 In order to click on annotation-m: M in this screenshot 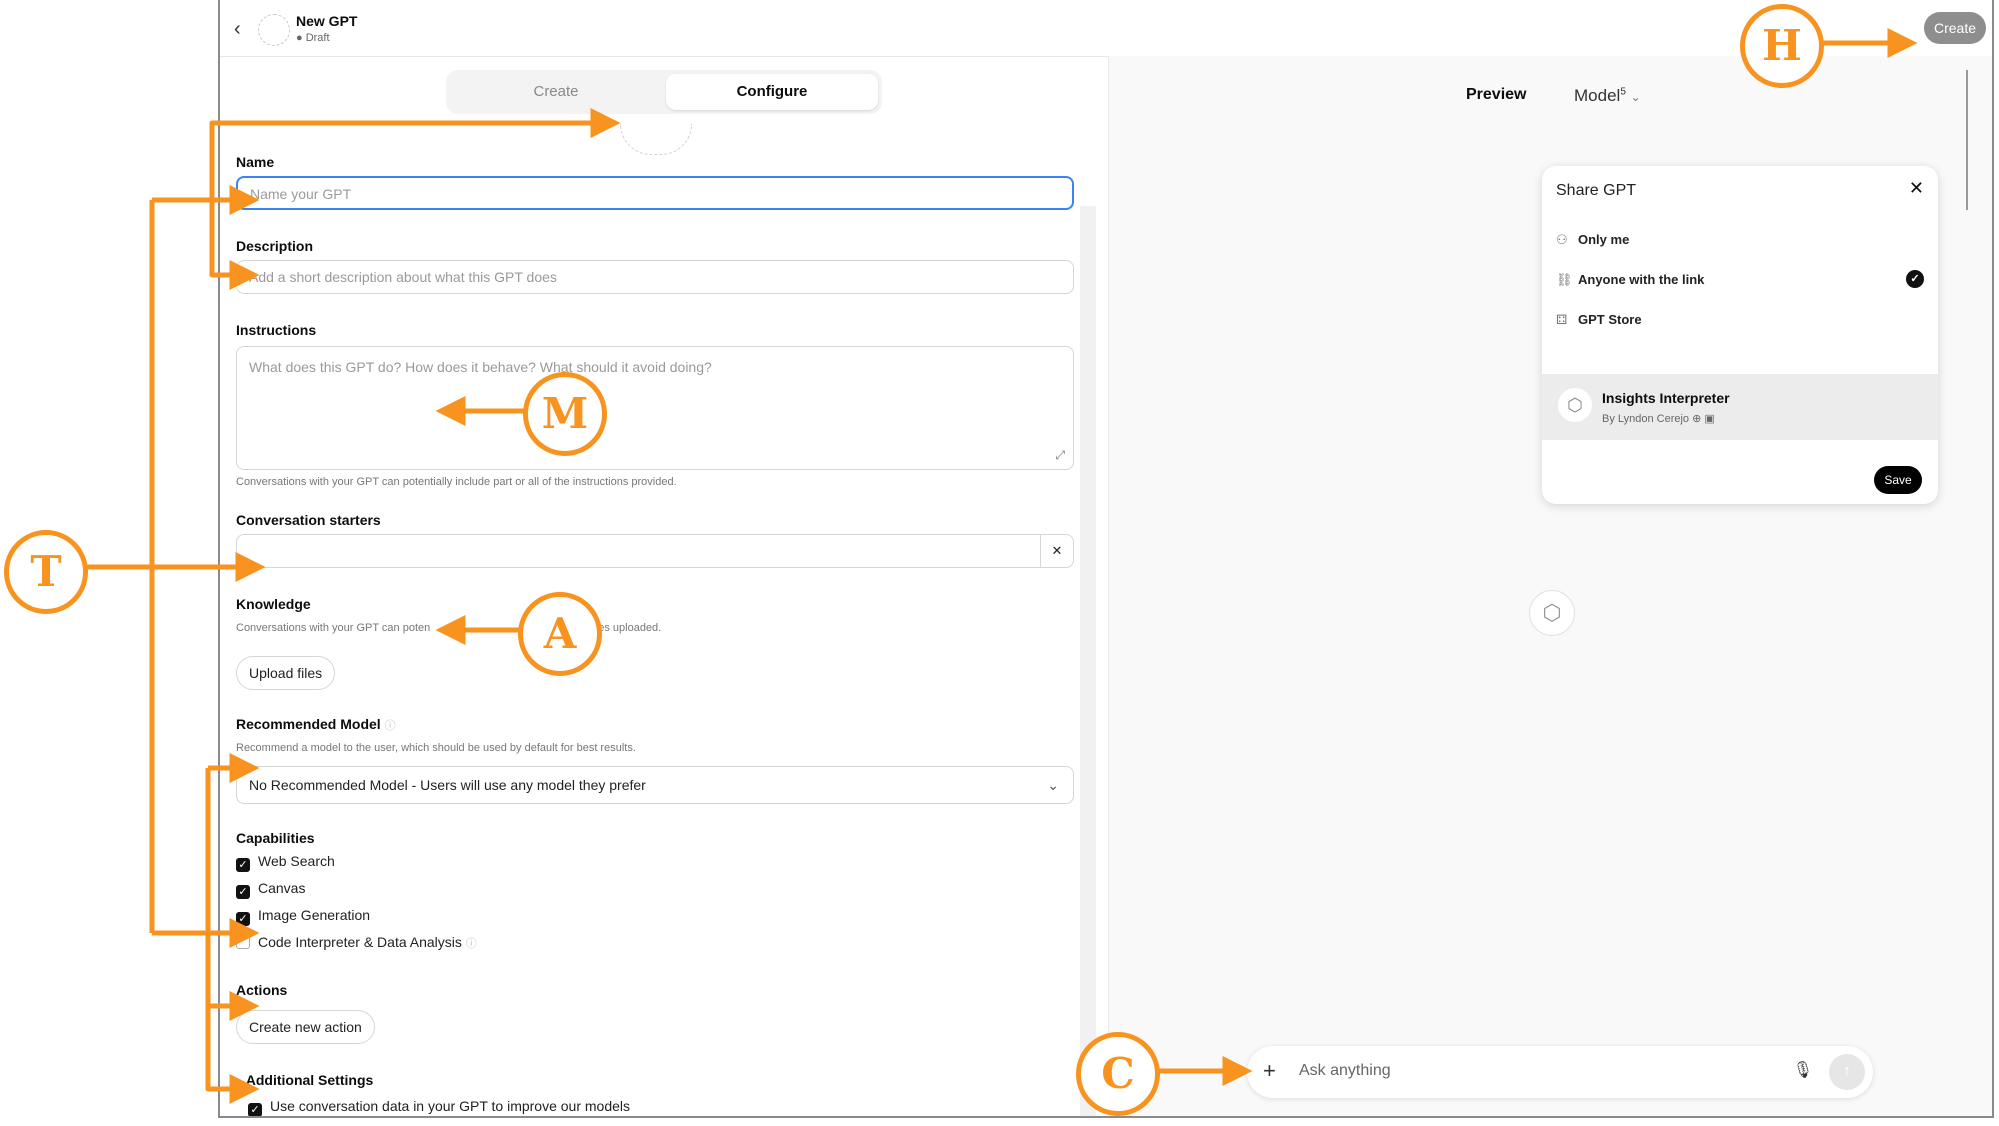, I will do `click(565, 414)`.